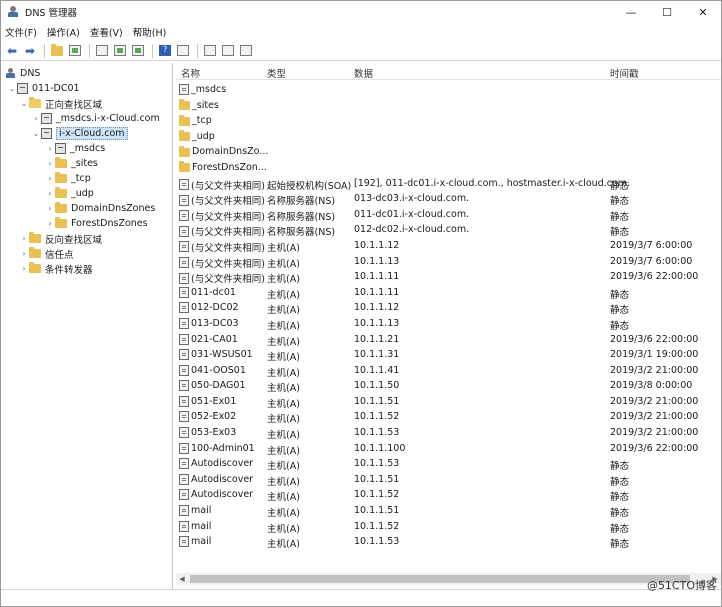  What do you see at coordinates (222, 216) in the screenshot?
I see `record-name-cell: (与父文件夹相同)` at bounding box center [222, 216].